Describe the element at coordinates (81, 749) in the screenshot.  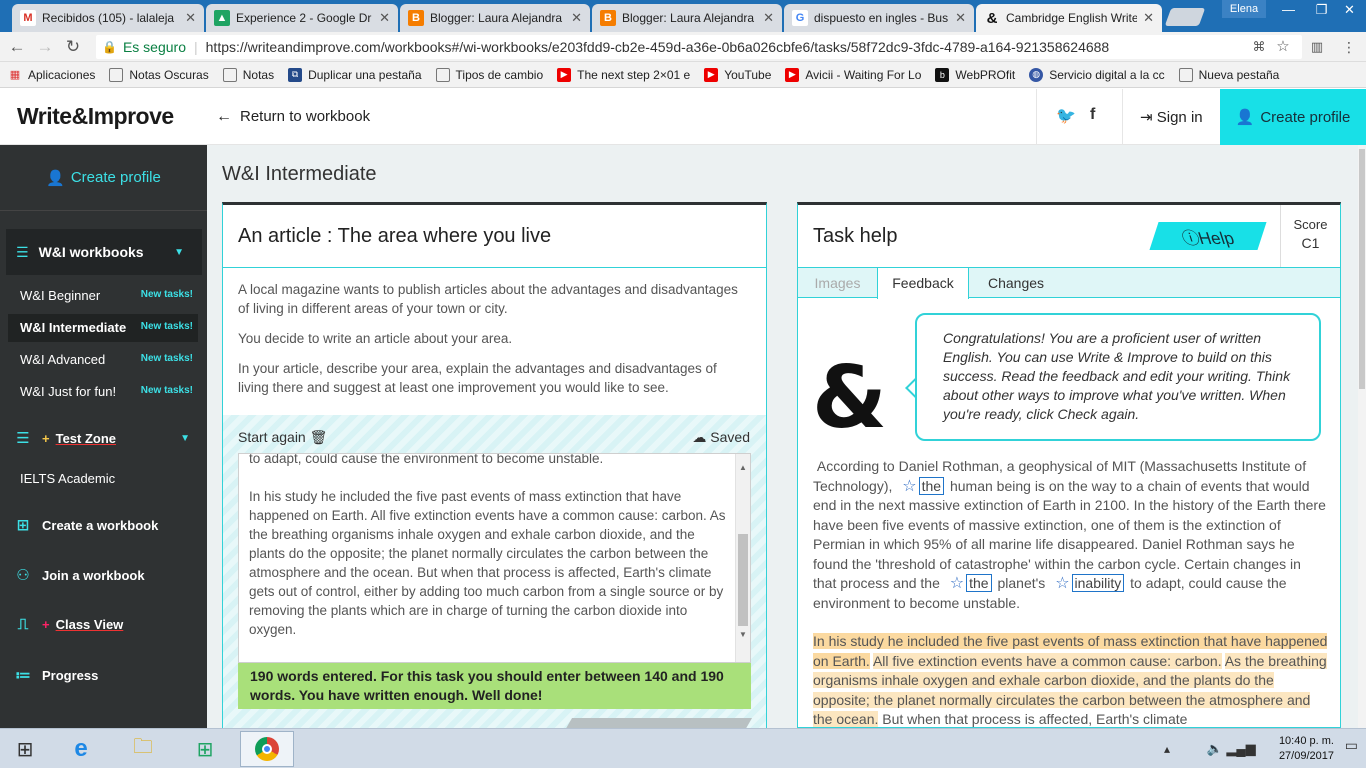
I see `internet-explorer-icon: e` at that location.